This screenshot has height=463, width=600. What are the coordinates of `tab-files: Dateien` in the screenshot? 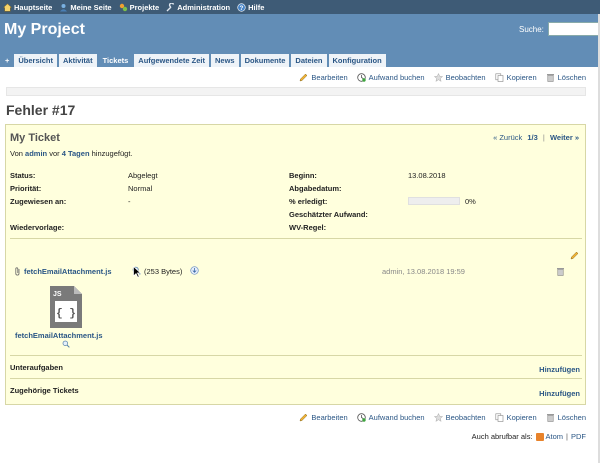 It's located at (309, 60).